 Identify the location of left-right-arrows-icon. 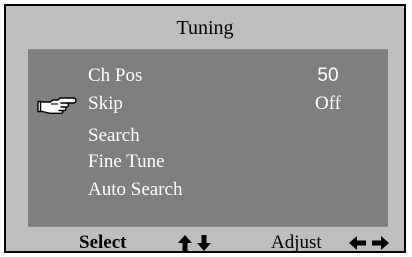
(369, 243).